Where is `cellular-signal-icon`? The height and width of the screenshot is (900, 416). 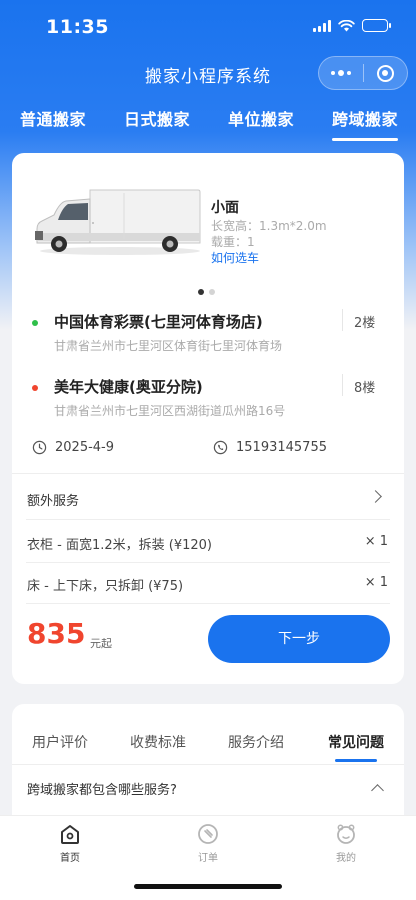
cellular-signal-icon is located at coordinates (322, 25).